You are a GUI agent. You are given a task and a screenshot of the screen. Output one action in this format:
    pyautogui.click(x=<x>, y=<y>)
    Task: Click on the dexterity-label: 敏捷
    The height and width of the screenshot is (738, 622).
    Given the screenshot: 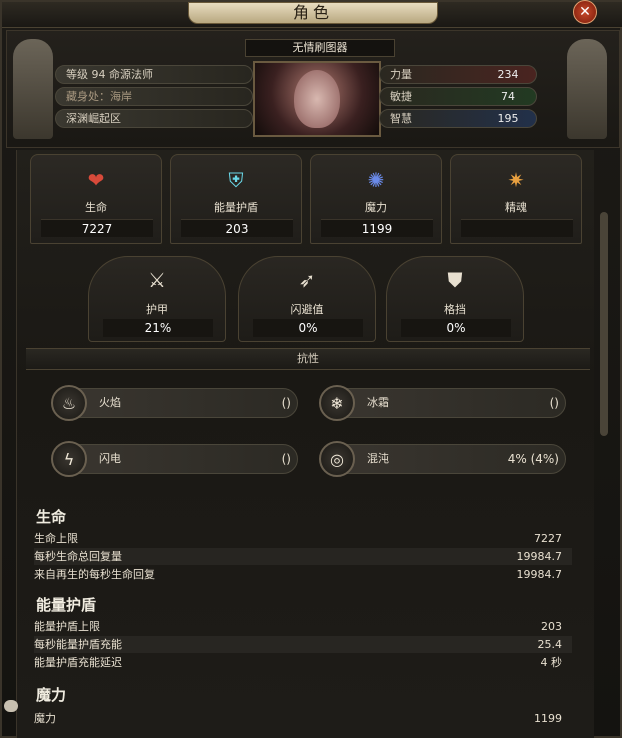 What is the action you would take?
    pyautogui.click(x=401, y=96)
    